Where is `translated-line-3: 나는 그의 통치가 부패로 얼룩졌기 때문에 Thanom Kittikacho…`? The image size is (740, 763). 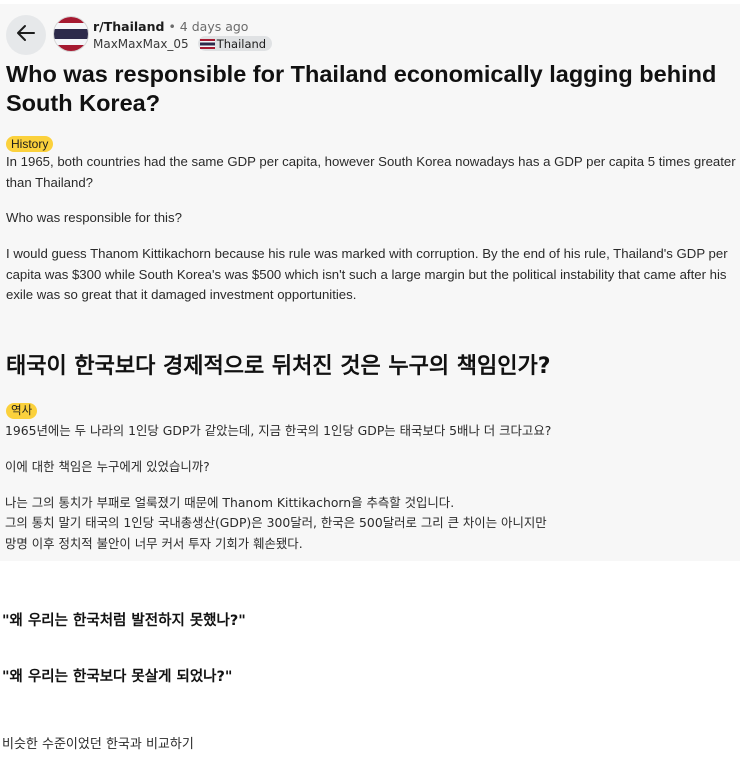
translated-line-3: 나는 그의 통치가 부패로 얼룩졌기 때문에 Thanom Kittikacho… is located at coordinates (230, 502).